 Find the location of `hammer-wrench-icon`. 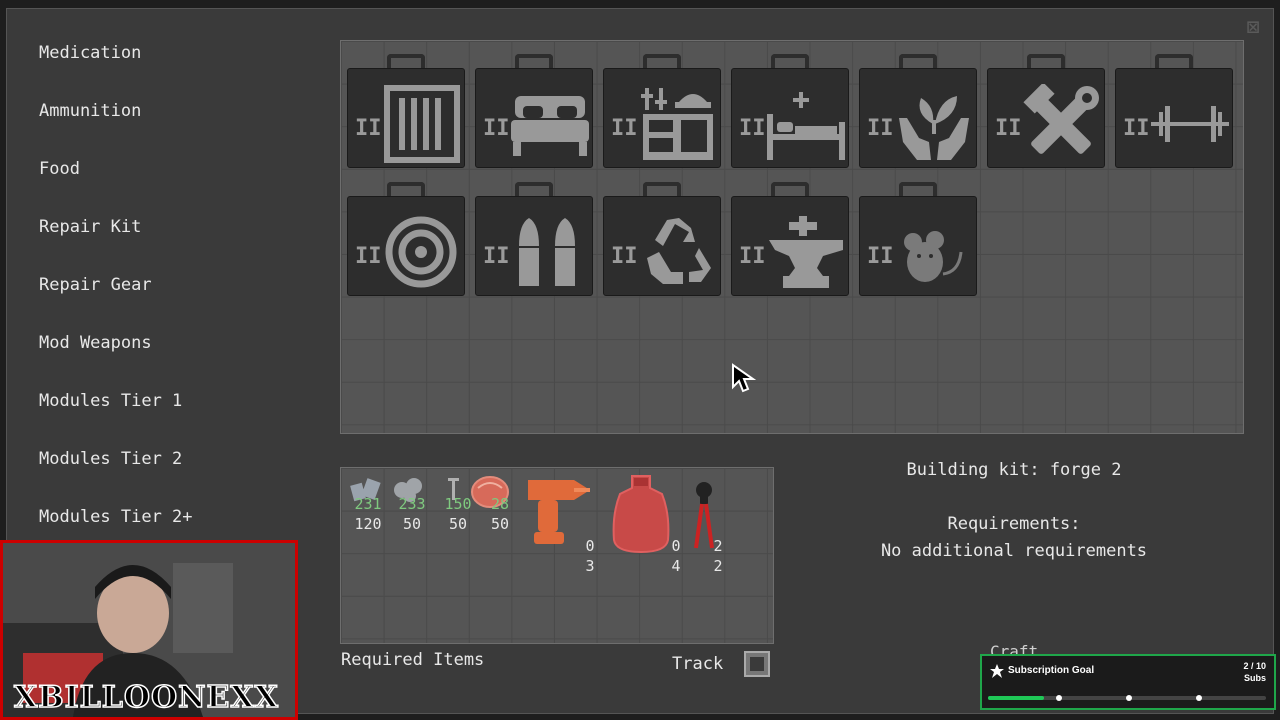

hammer-wrench-icon is located at coordinates (1061, 119).